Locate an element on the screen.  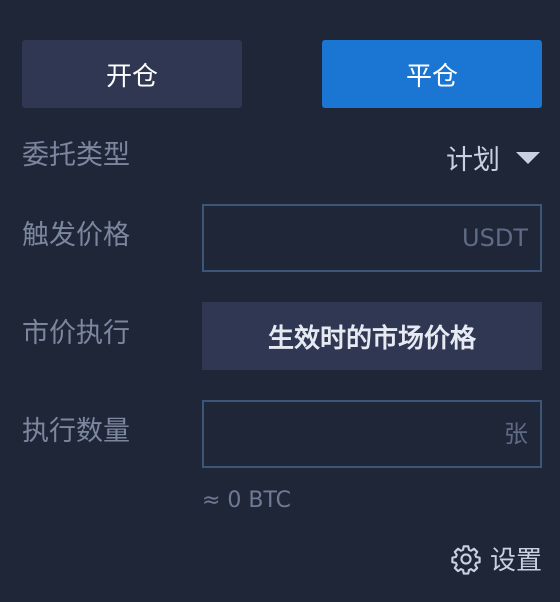
trigger-price-field is located at coordinates (372, 238).